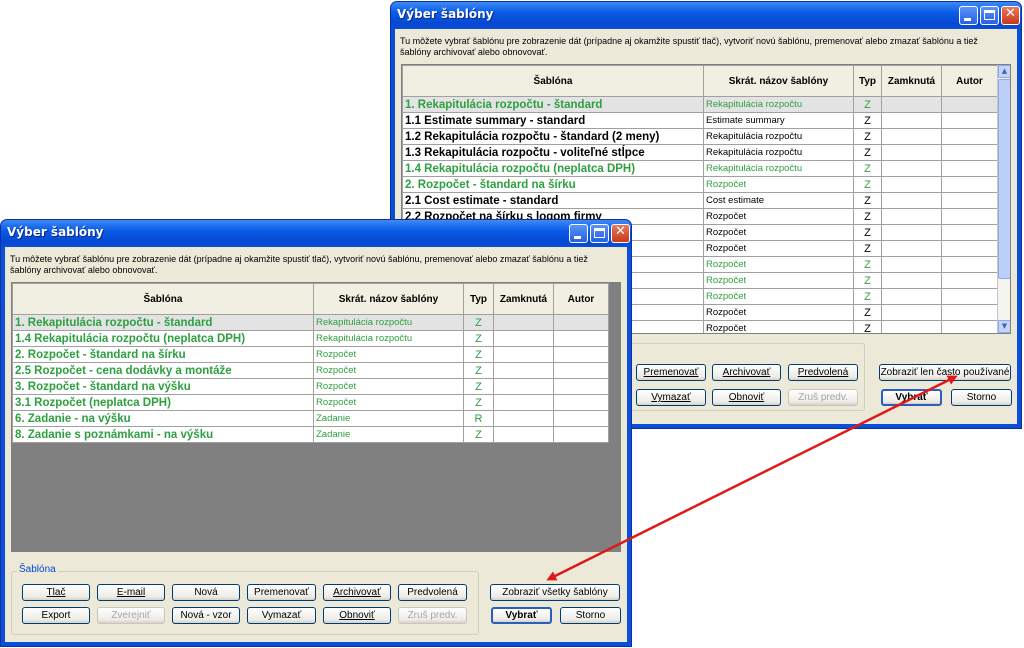  I want to click on annotation-arrow-overlay, so click(752, 478).